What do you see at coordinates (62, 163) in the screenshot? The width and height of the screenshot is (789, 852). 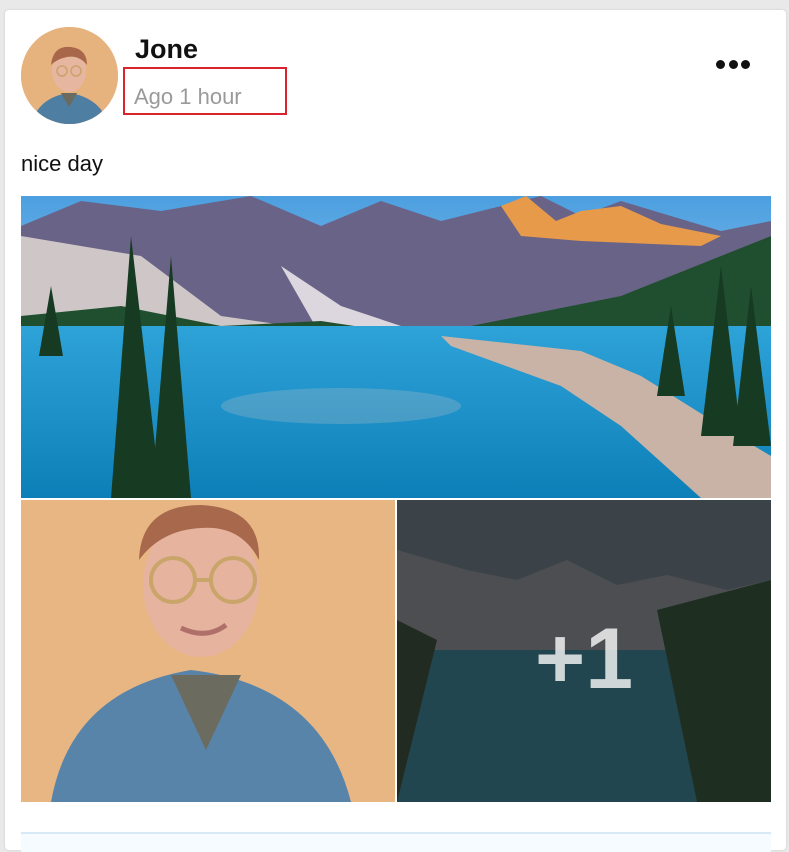 I see `post-text: nice day` at bounding box center [62, 163].